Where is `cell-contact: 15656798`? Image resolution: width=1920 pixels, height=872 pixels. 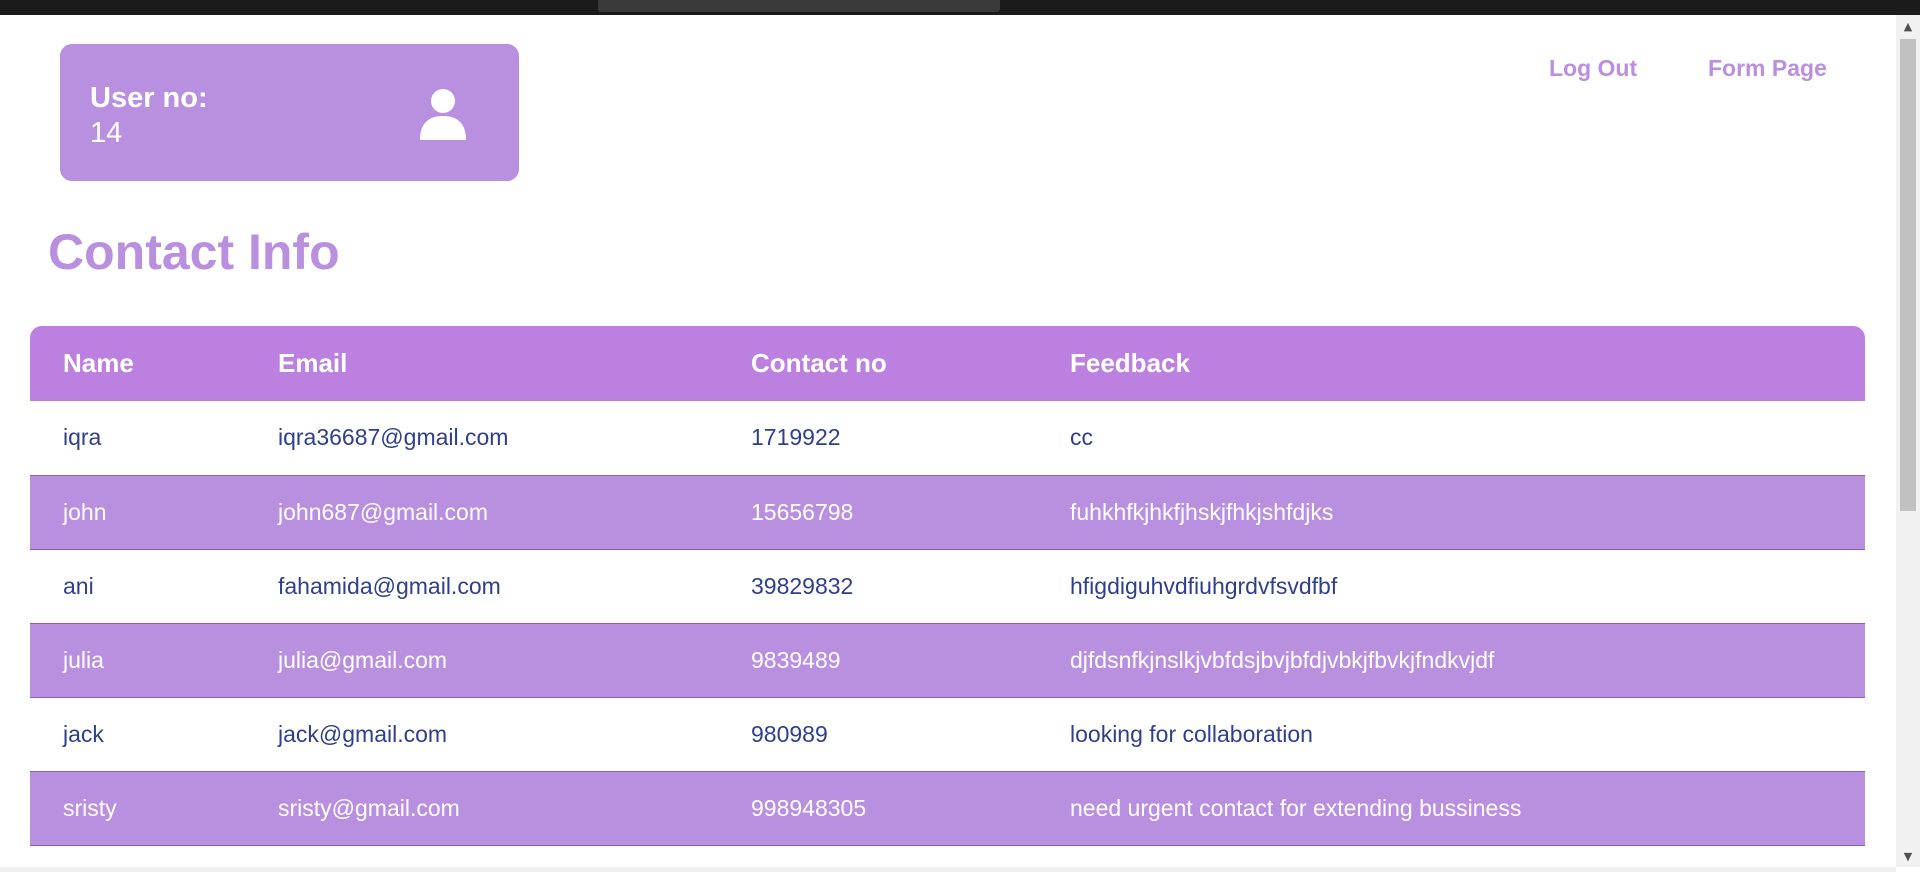
cell-contact: 15656798 is located at coordinates (802, 511).